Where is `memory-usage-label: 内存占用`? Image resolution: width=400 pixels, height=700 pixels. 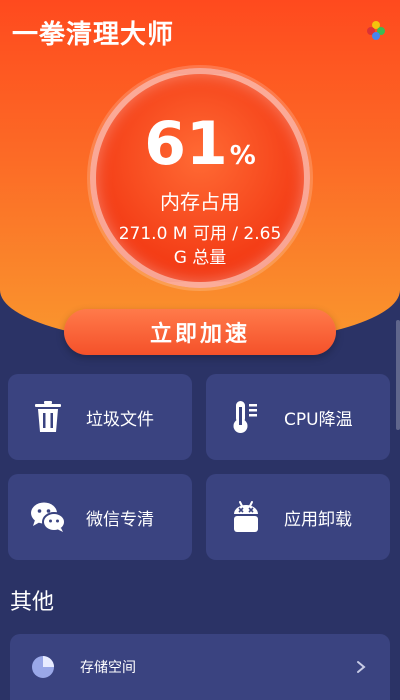 memory-usage-label: 内存占用 is located at coordinates (200, 202).